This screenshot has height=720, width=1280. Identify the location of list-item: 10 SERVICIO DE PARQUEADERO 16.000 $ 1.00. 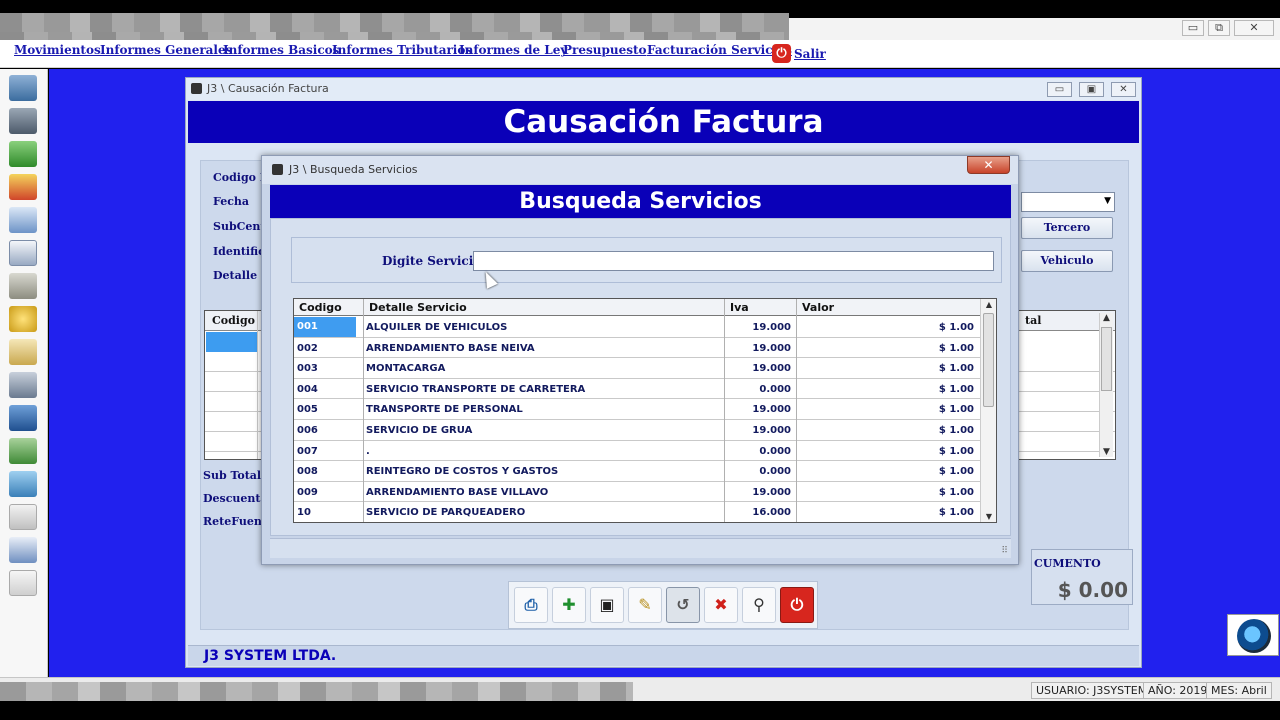
(637, 512).